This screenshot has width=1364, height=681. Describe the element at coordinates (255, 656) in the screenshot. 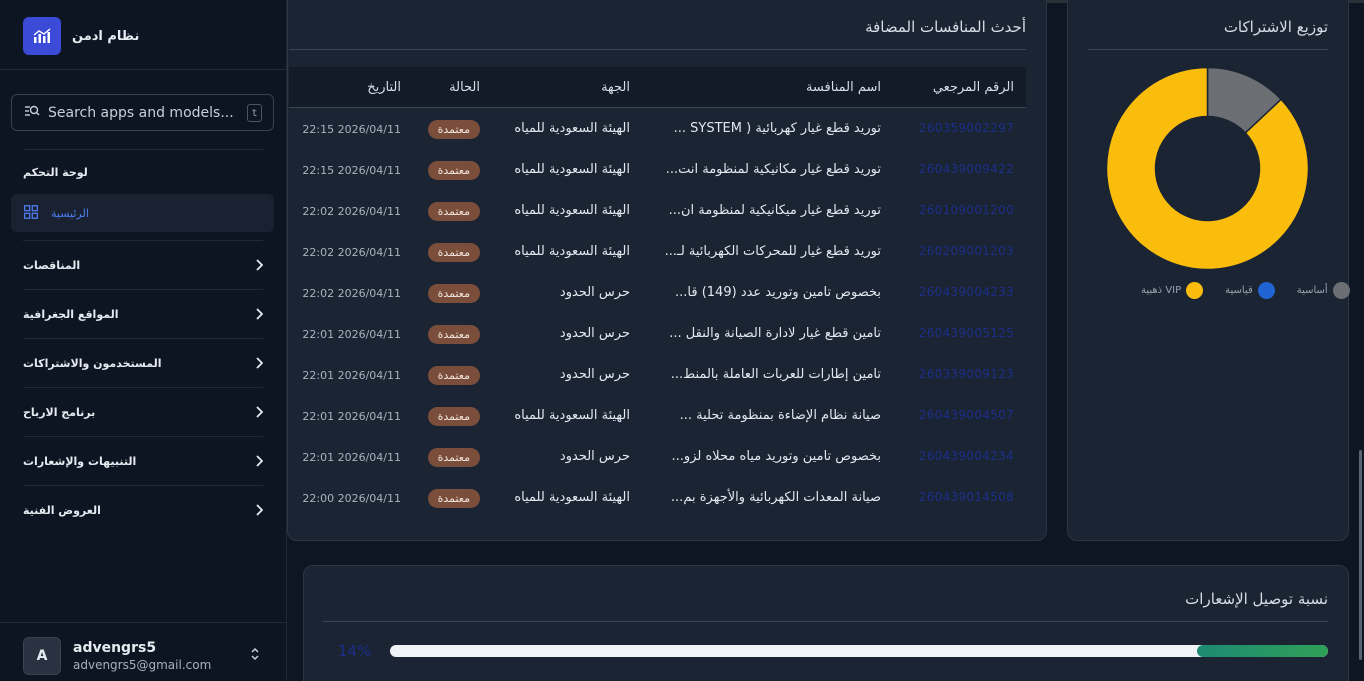

I see `chevron-up-down-icon` at that location.